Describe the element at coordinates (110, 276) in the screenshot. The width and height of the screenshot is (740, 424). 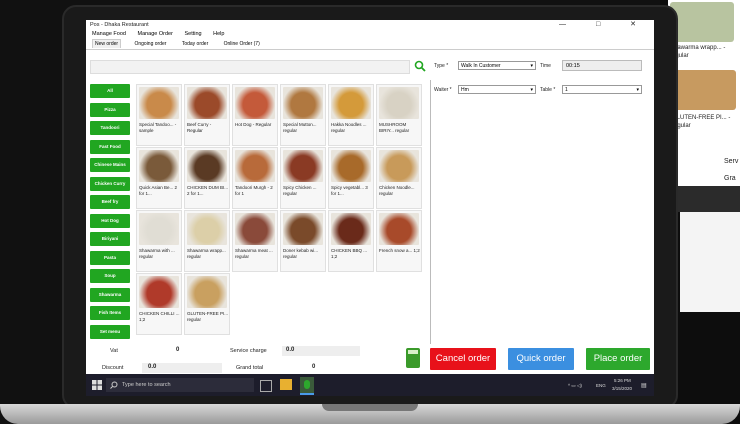
I see `category-button: Soup` at that location.